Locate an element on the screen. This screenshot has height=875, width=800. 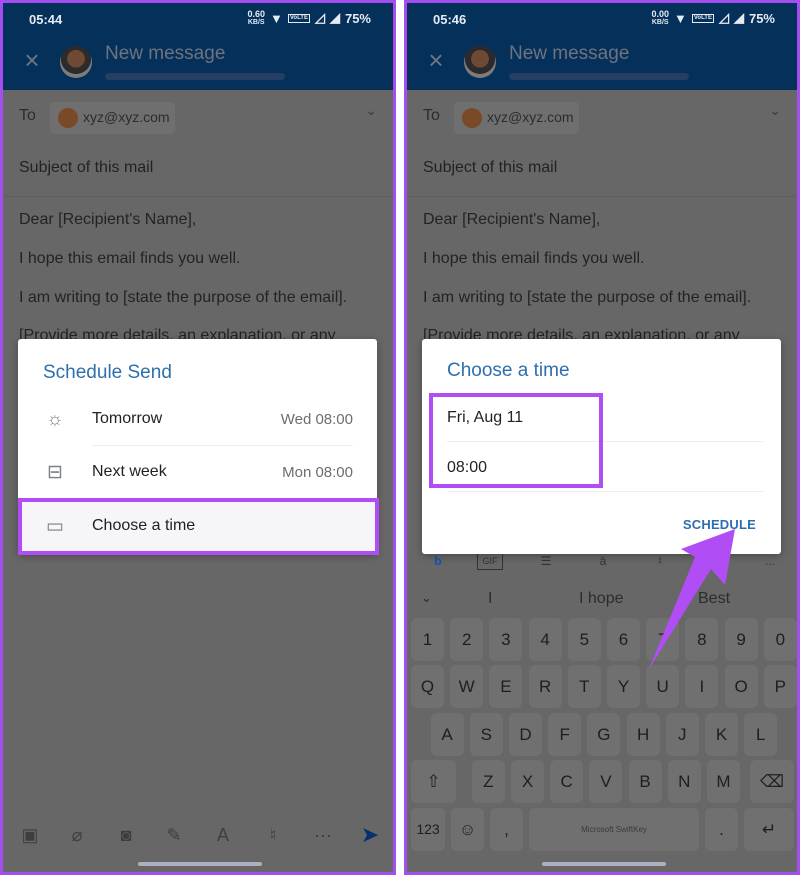
key-9: 9 is located at coordinates (741, 639).